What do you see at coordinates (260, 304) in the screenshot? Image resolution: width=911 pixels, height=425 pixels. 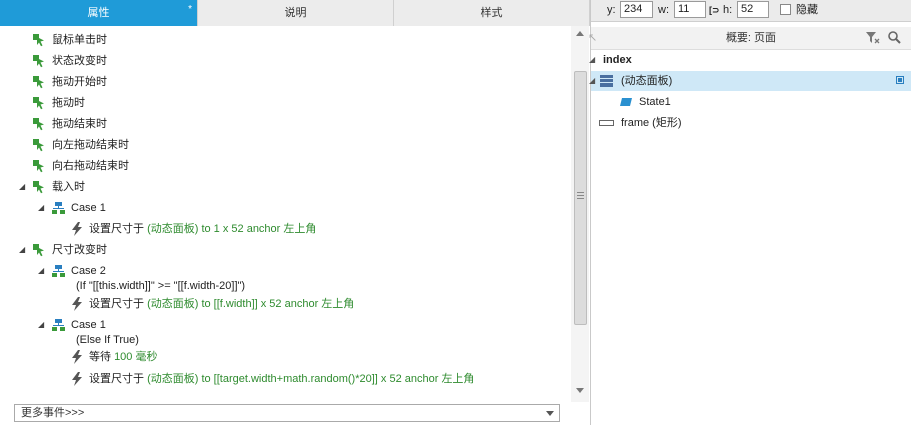 I see `action-params: to [[f.width]] x 52 anchor` at bounding box center [260, 304].